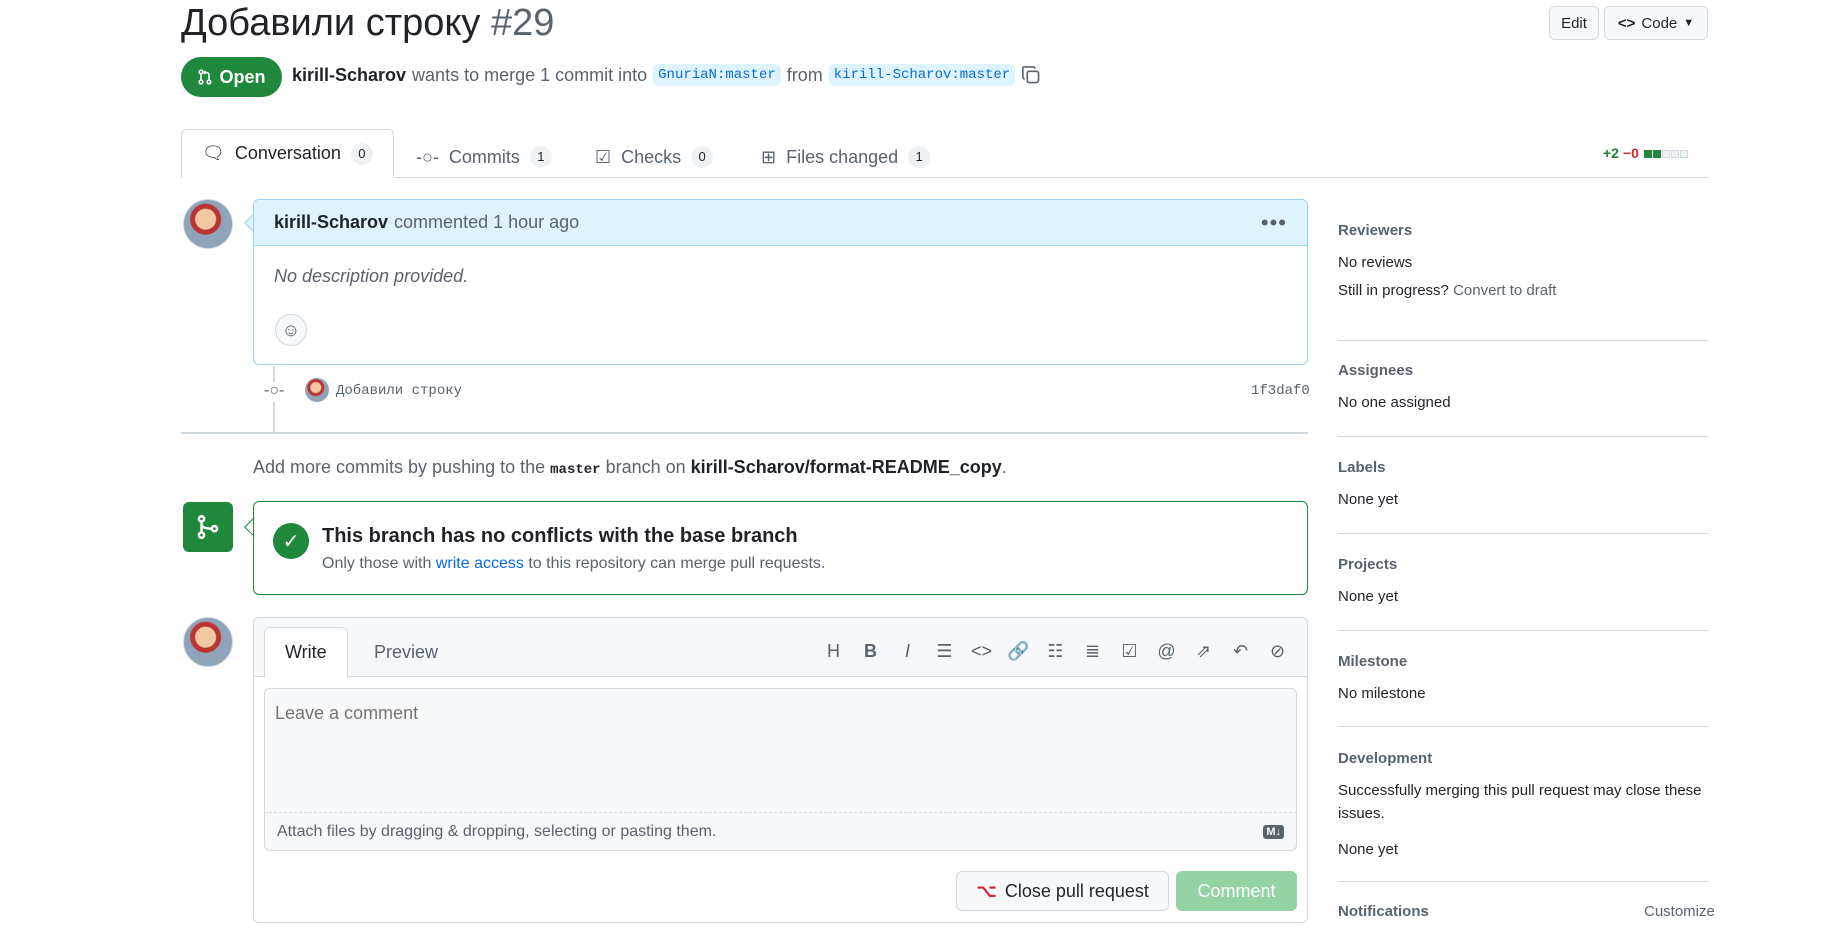  I want to click on comment-button: Comment, so click(1236, 891).